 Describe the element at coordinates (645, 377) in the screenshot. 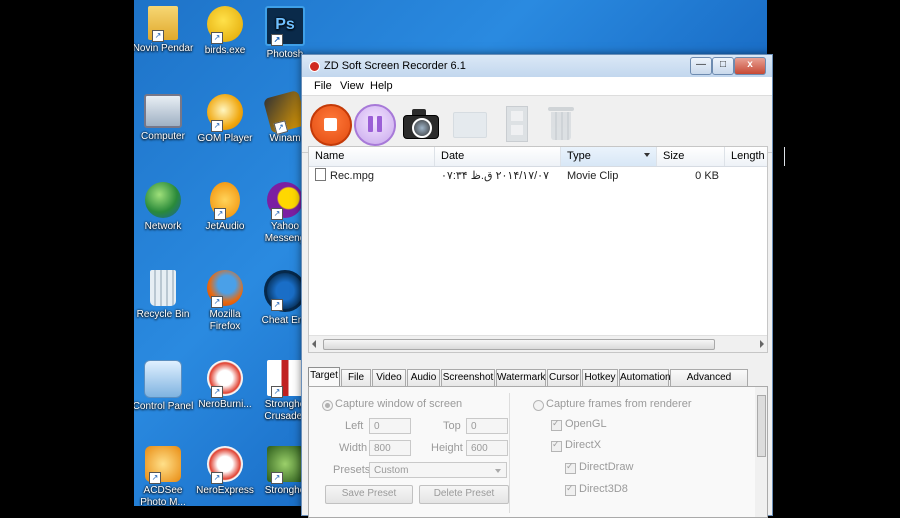

I see `tab-automation: Automation` at that location.